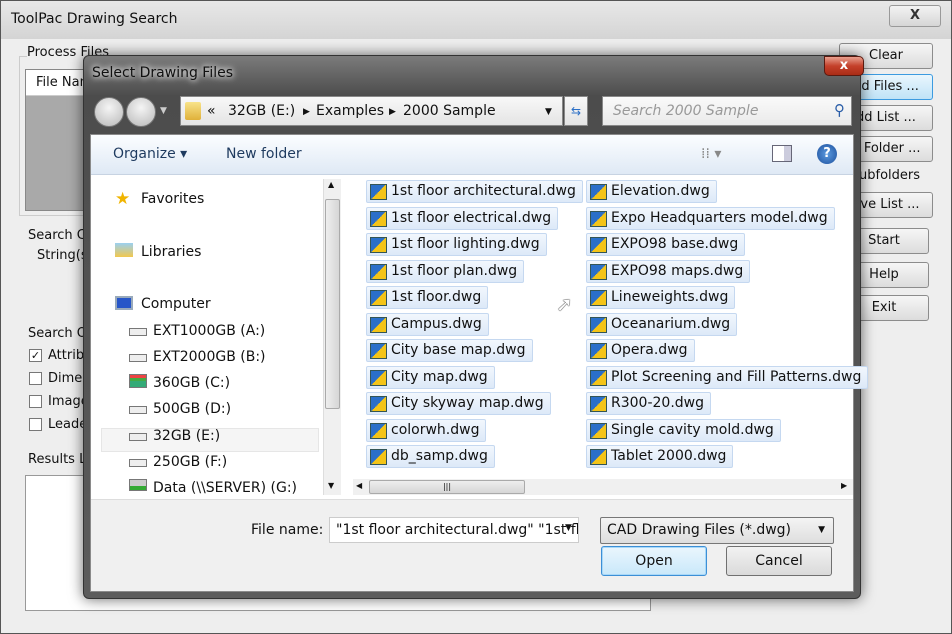  Describe the element at coordinates (57, 235) in the screenshot. I see `search-criteria-label: Search C` at that location.